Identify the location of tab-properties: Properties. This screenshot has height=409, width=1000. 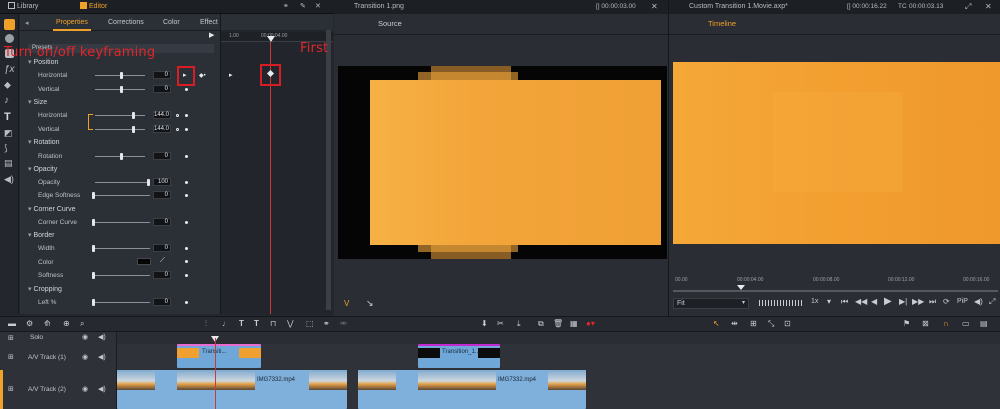
(72, 25).